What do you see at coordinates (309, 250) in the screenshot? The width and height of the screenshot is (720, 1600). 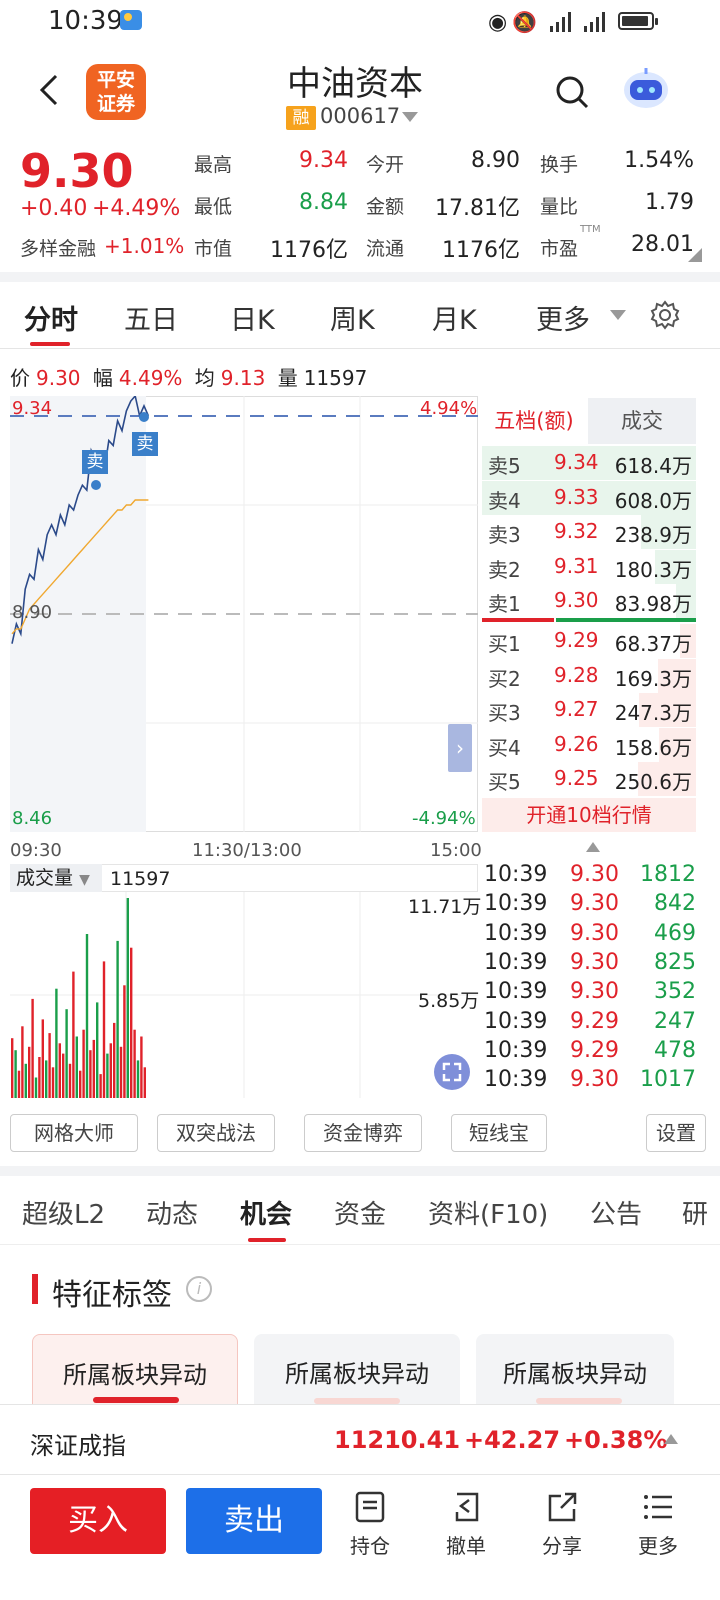 I see `quote-field-value: 1176亿` at bounding box center [309, 250].